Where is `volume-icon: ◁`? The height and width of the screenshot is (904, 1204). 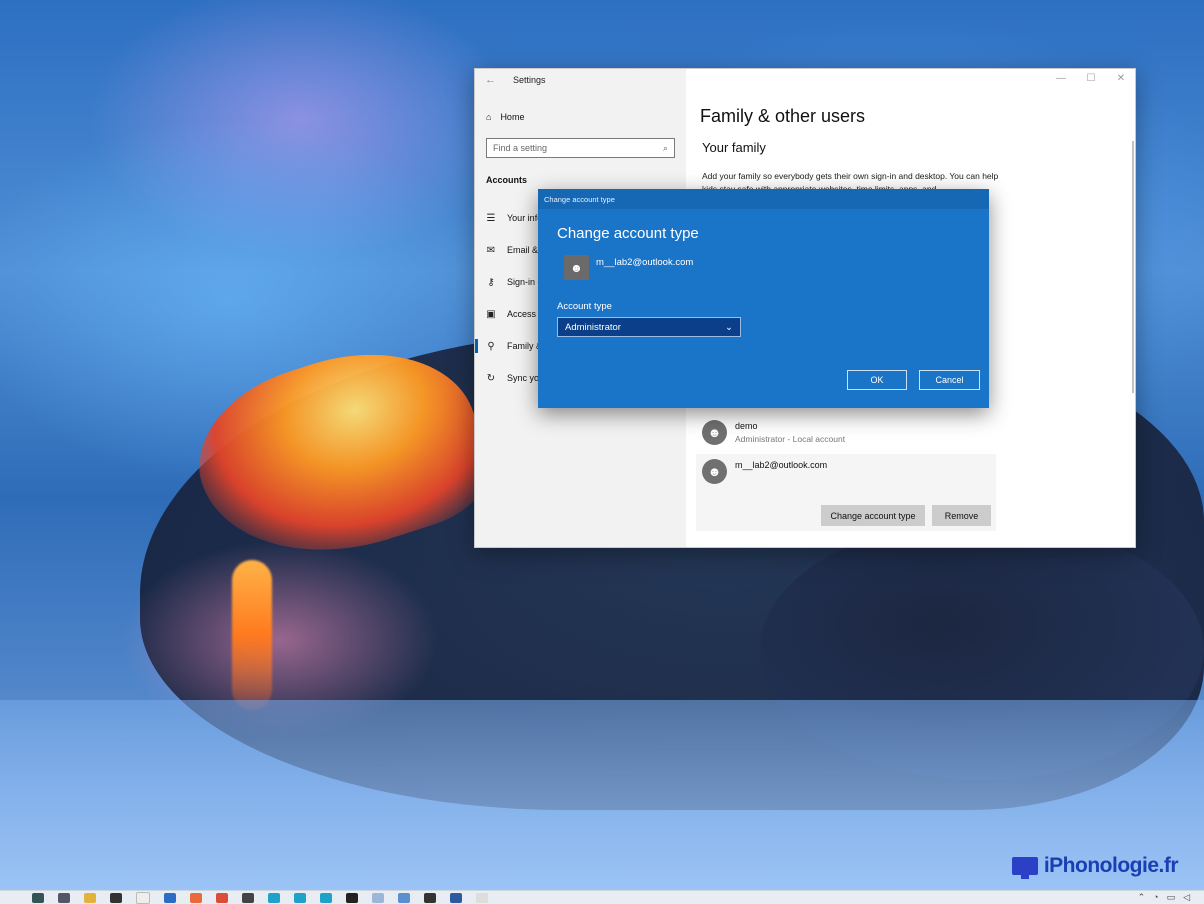 volume-icon: ◁ is located at coordinates (1186, 897).